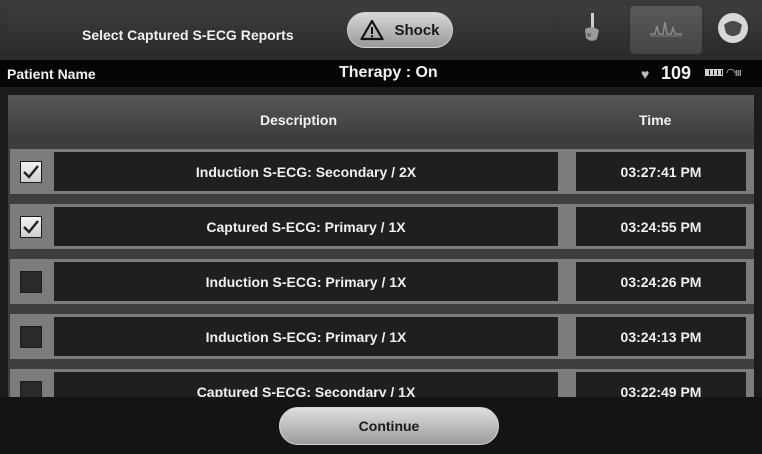 This screenshot has width=762, height=454. Describe the element at coordinates (388, 72) in the screenshot. I see `therapy-status: Therapy : On` at that location.